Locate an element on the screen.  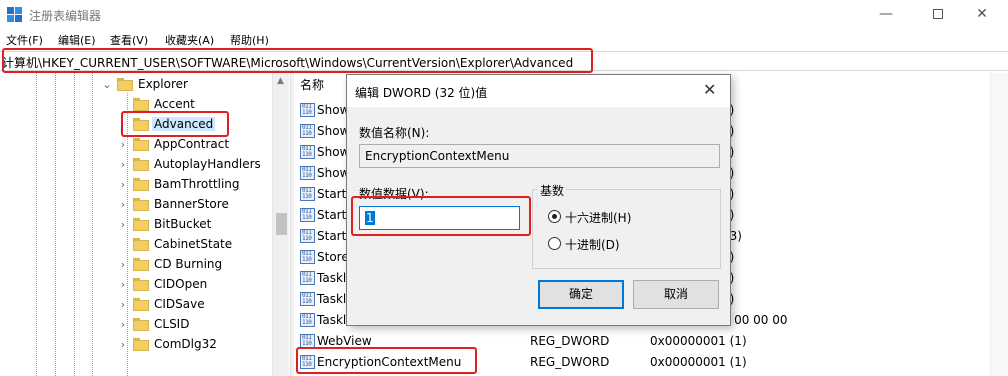
base-label: 基数 is located at coordinates (552, 190).